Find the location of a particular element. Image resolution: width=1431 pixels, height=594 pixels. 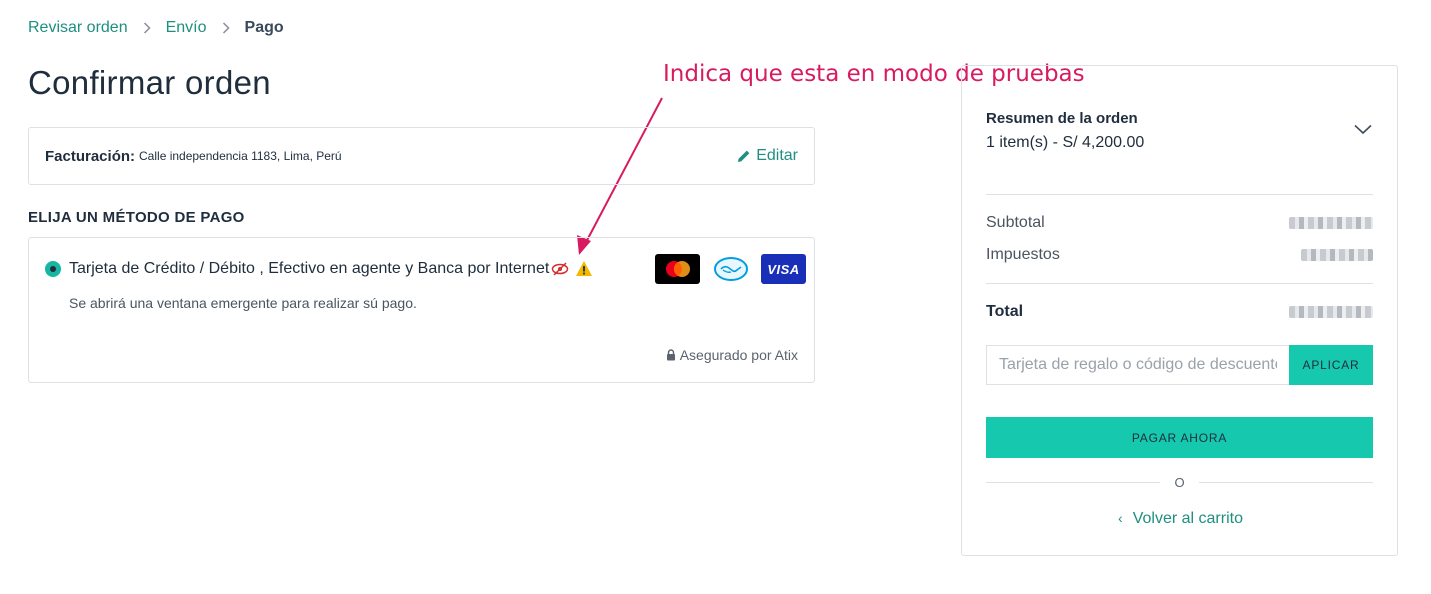

secured-by: Asegurado por Atix is located at coordinates (732, 355).